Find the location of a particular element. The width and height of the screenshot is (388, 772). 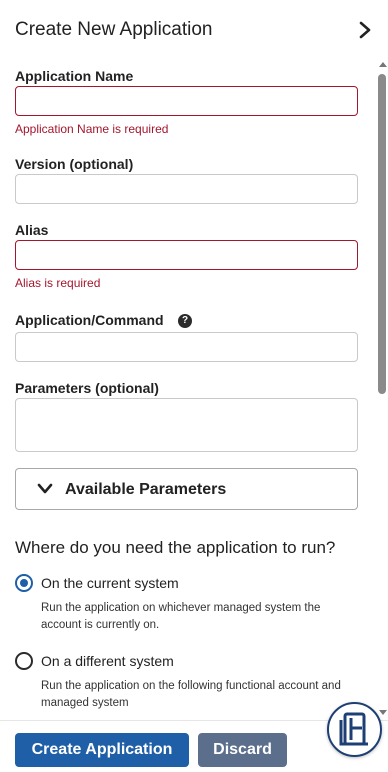

scroll-up-arrow-icon is located at coordinates (383, 64).